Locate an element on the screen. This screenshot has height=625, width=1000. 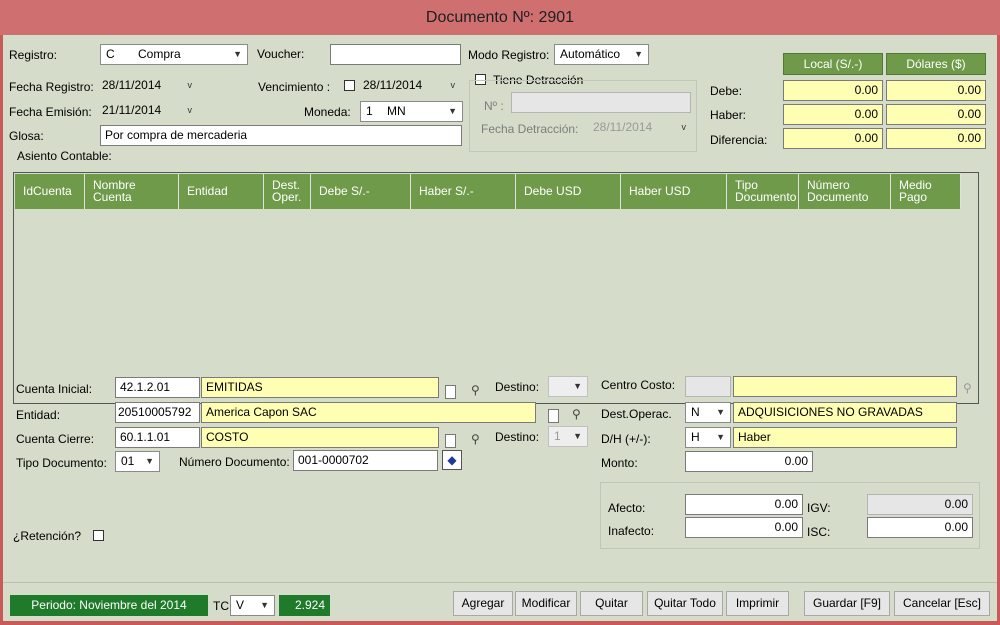
entidad-code: 20510005792 is located at coordinates (157, 412).